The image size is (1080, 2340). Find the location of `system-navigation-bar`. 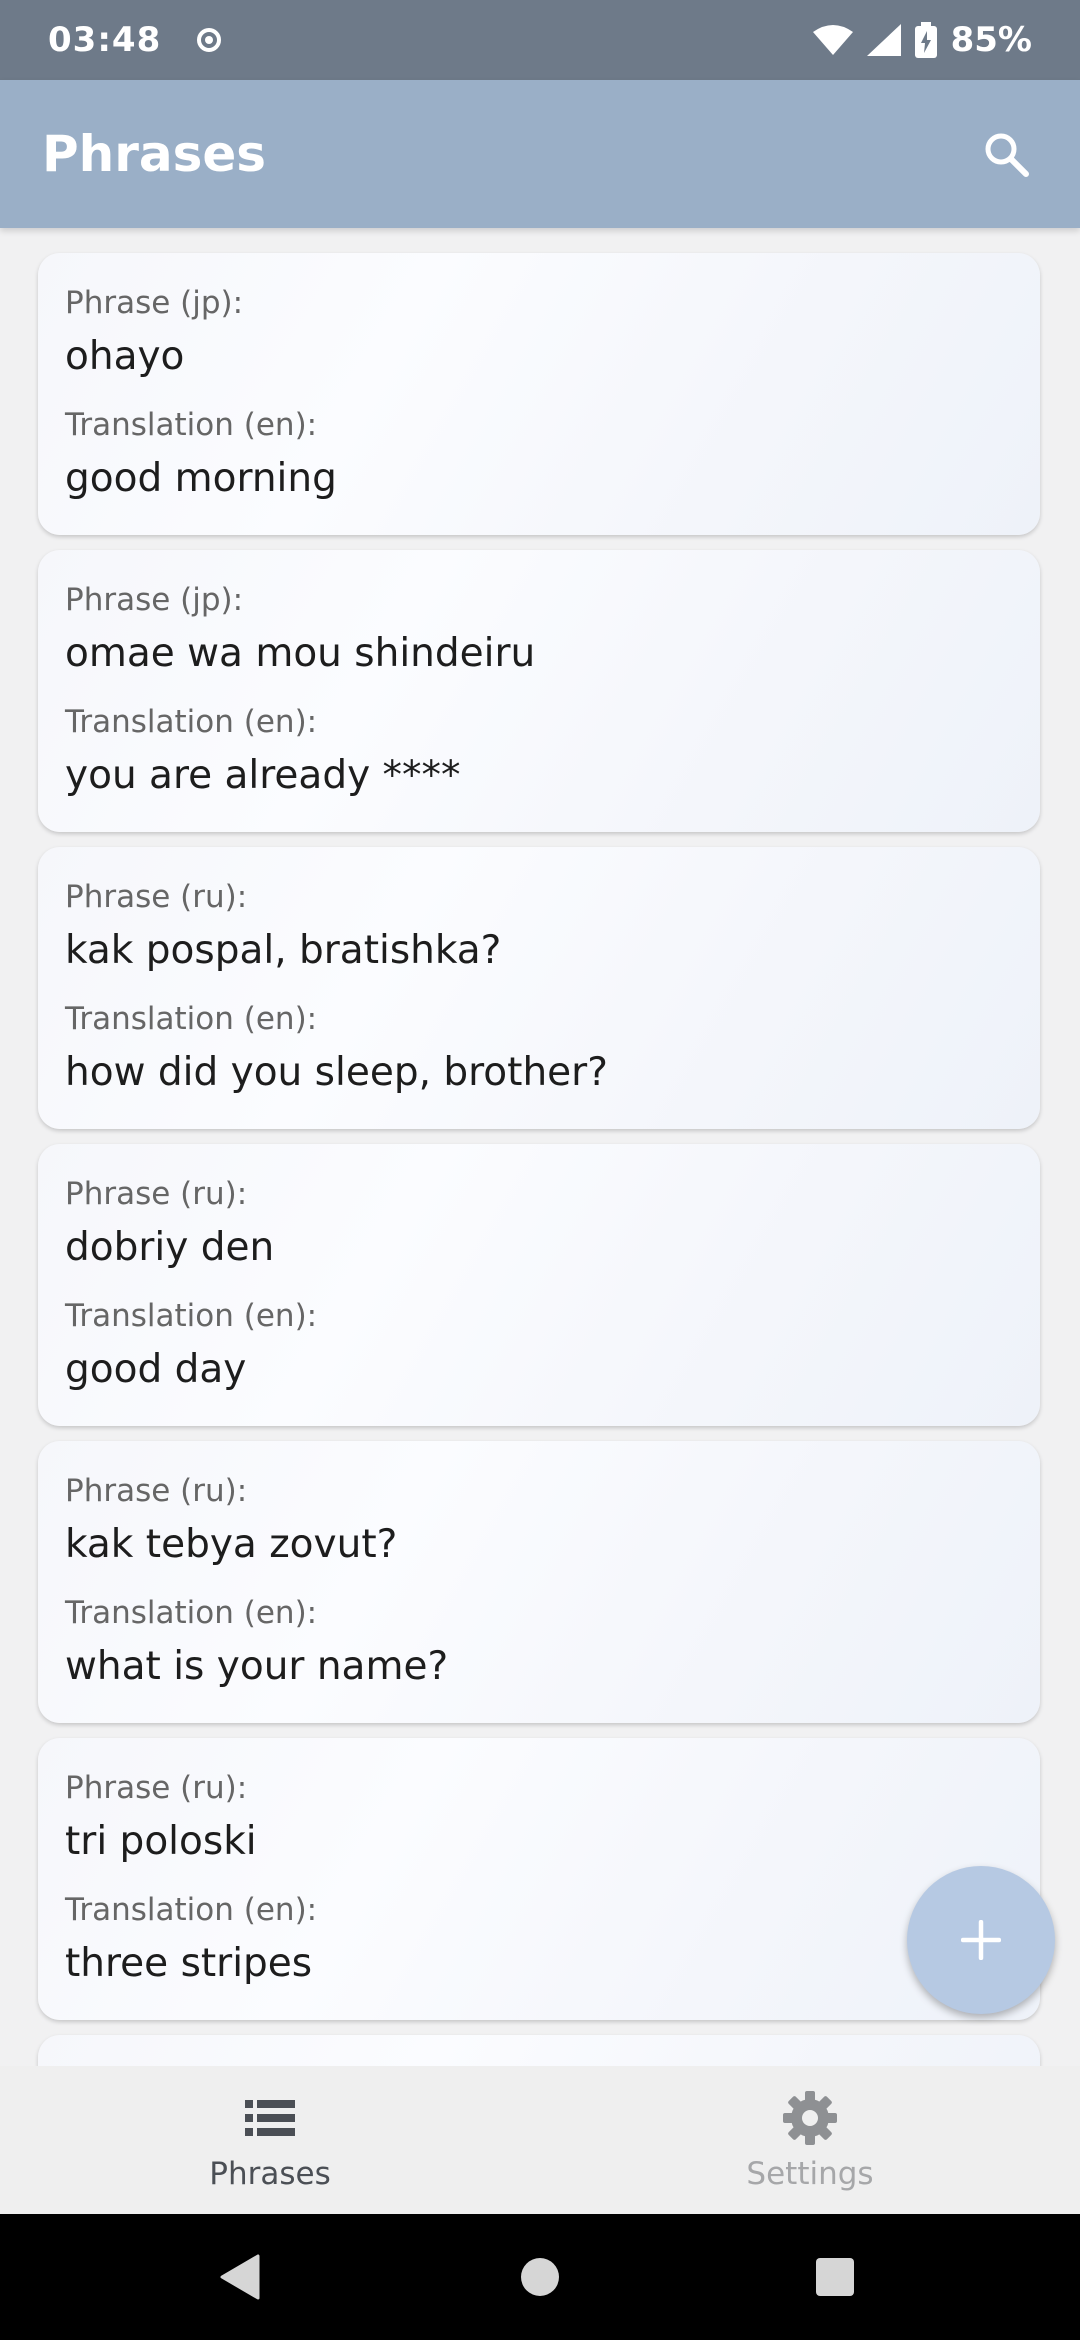

system-navigation-bar is located at coordinates (540, 2277).